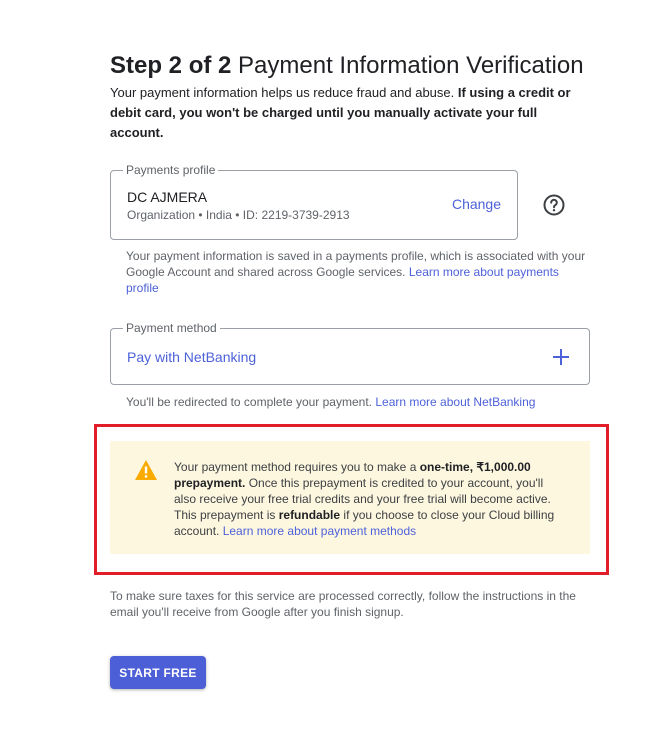  I want to click on payment-method-legend: Payment method, so click(171, 328).